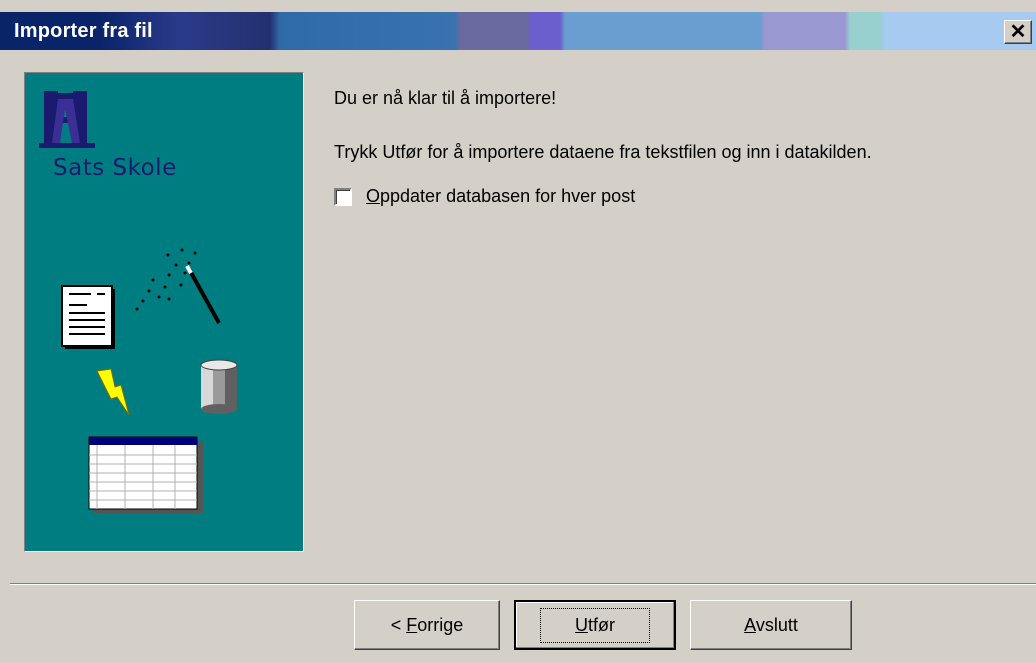  What do you see at coordinates (219, 386) in the screenshot?
I see `database-cylinder-icon` at bounding box center [219, 386].